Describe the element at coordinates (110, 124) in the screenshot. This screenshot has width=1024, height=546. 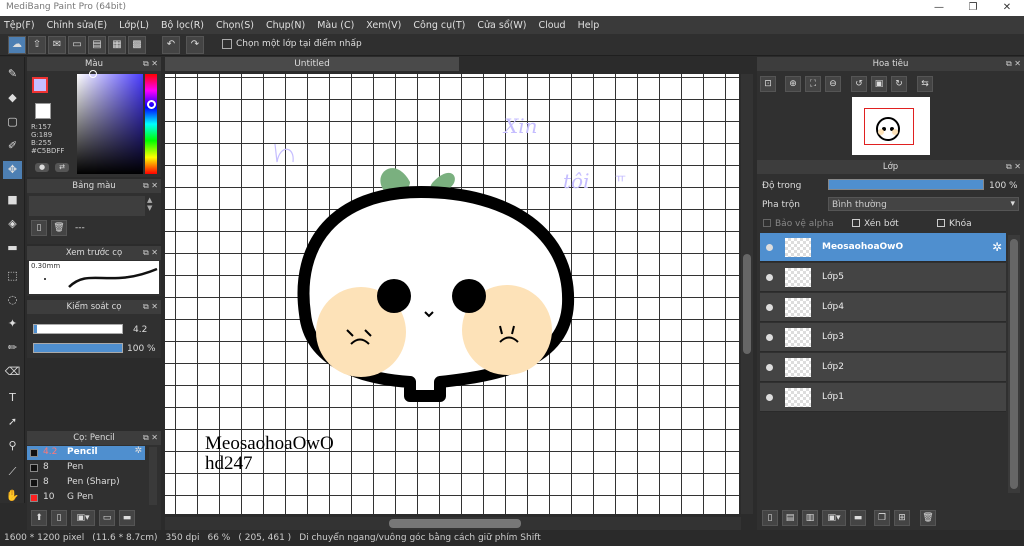
I see `color-picker-square` at that location.